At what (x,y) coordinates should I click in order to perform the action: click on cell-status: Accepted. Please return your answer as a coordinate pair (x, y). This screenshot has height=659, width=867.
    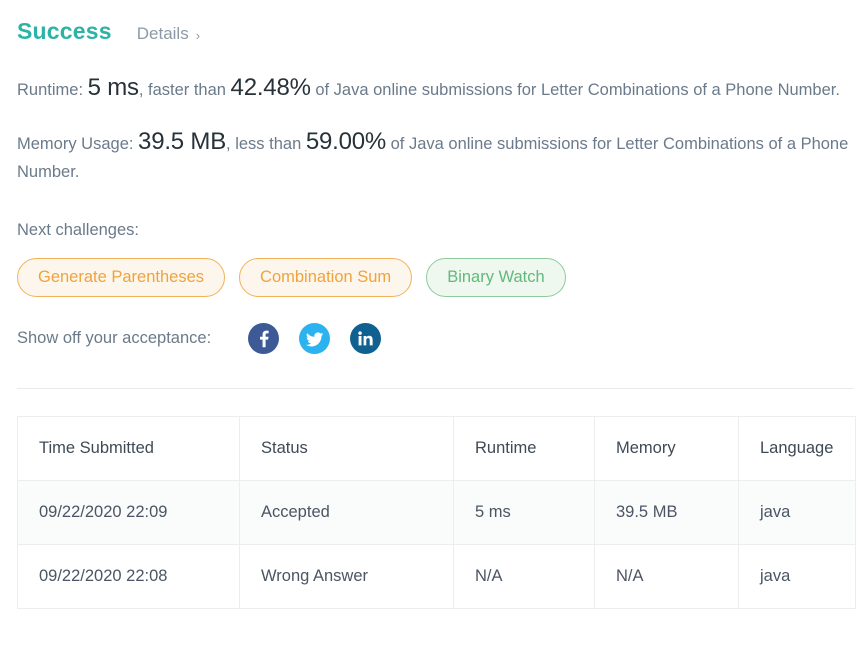
    Looking at the image, I should click on (346, 512).